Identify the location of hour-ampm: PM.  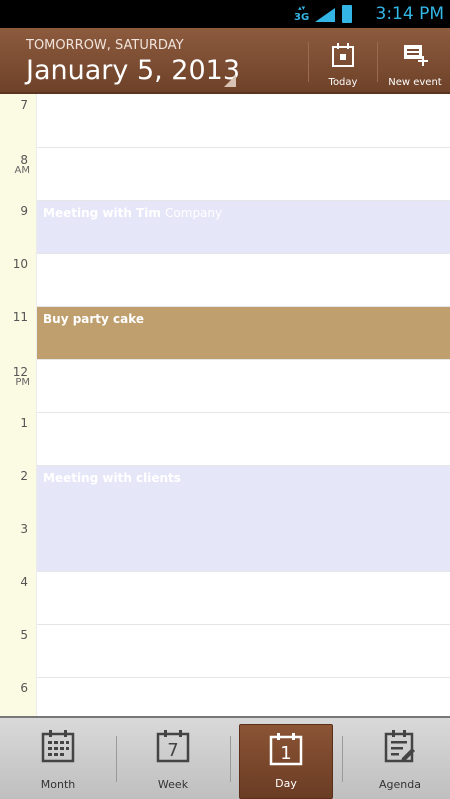
(22, 382).